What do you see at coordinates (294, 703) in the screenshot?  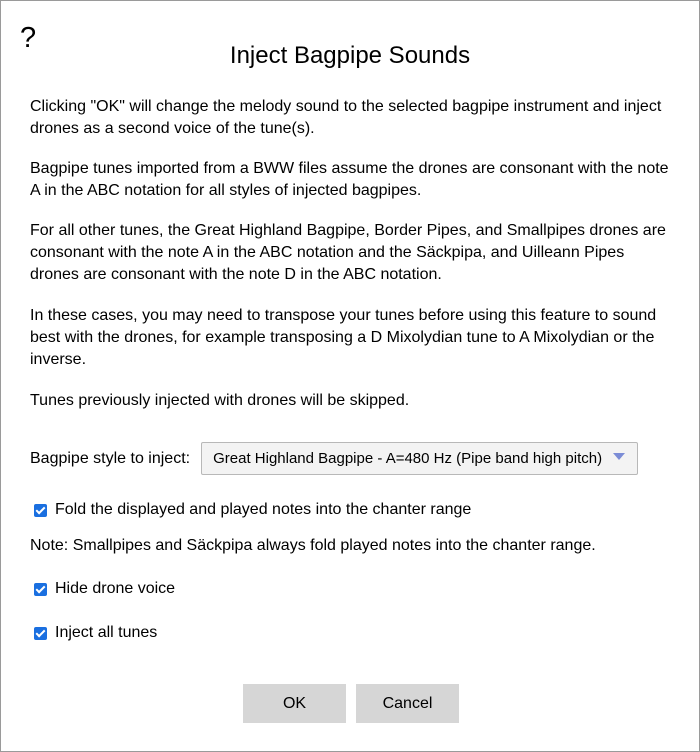 I see `ok-button: OK` at bounding box center [294, 703].